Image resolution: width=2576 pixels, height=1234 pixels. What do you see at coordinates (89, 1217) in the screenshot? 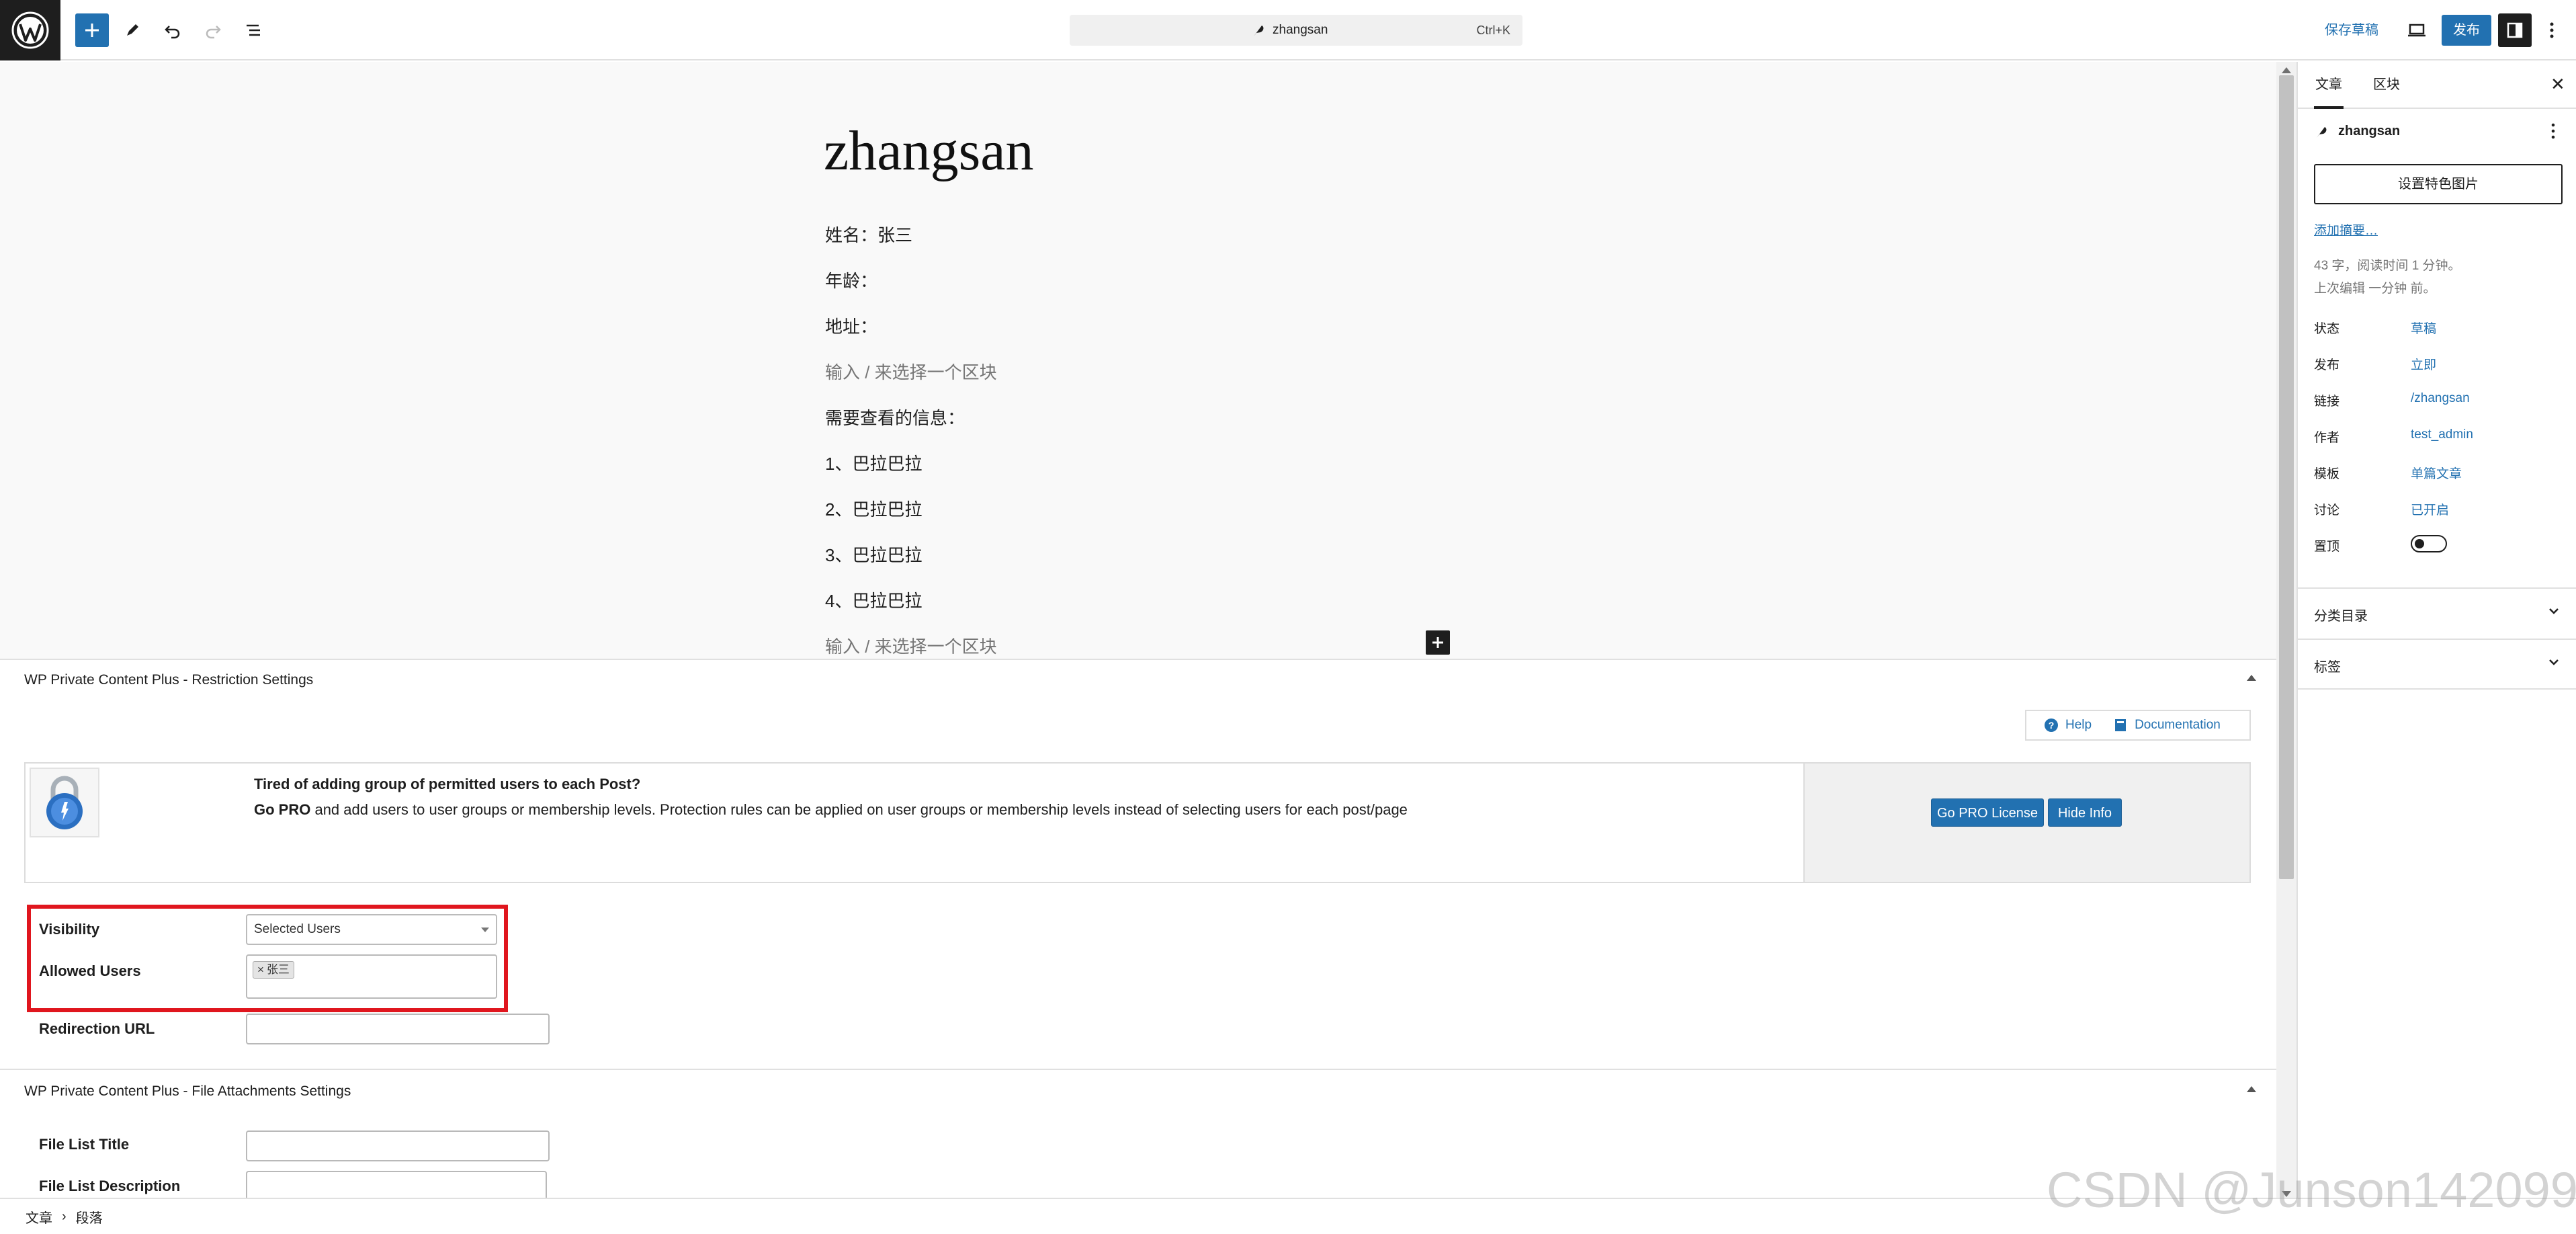
I see `breadcrumb-current: 段落` at bounding box center [89, 1217].